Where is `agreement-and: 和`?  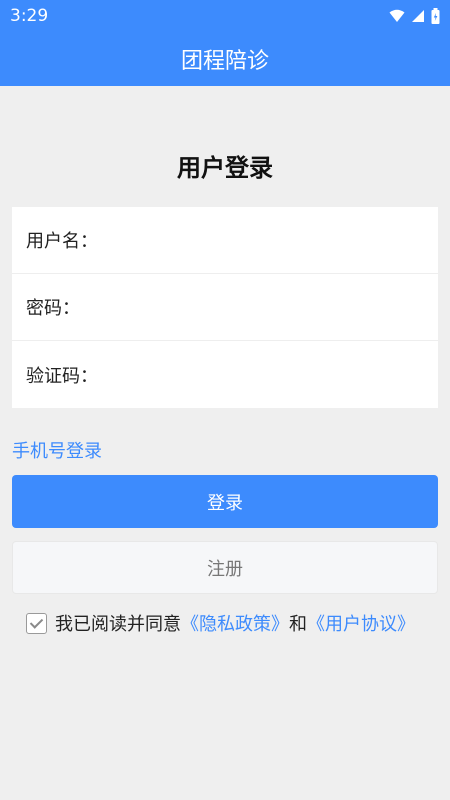 agreement-and: 和 is located at coordinates (298, 624).